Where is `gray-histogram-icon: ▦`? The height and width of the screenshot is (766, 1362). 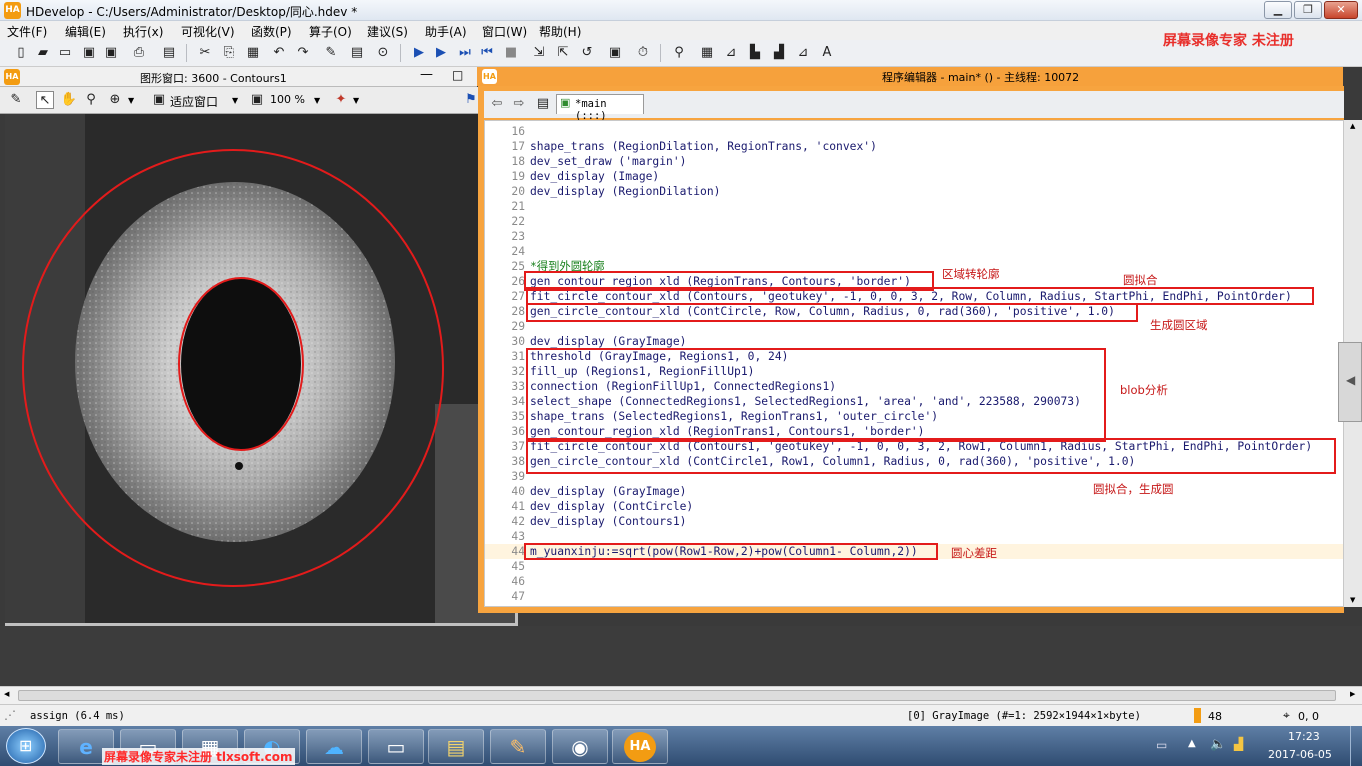 gray-histogram-icon: ▦ is located at coordinates (707, 53).